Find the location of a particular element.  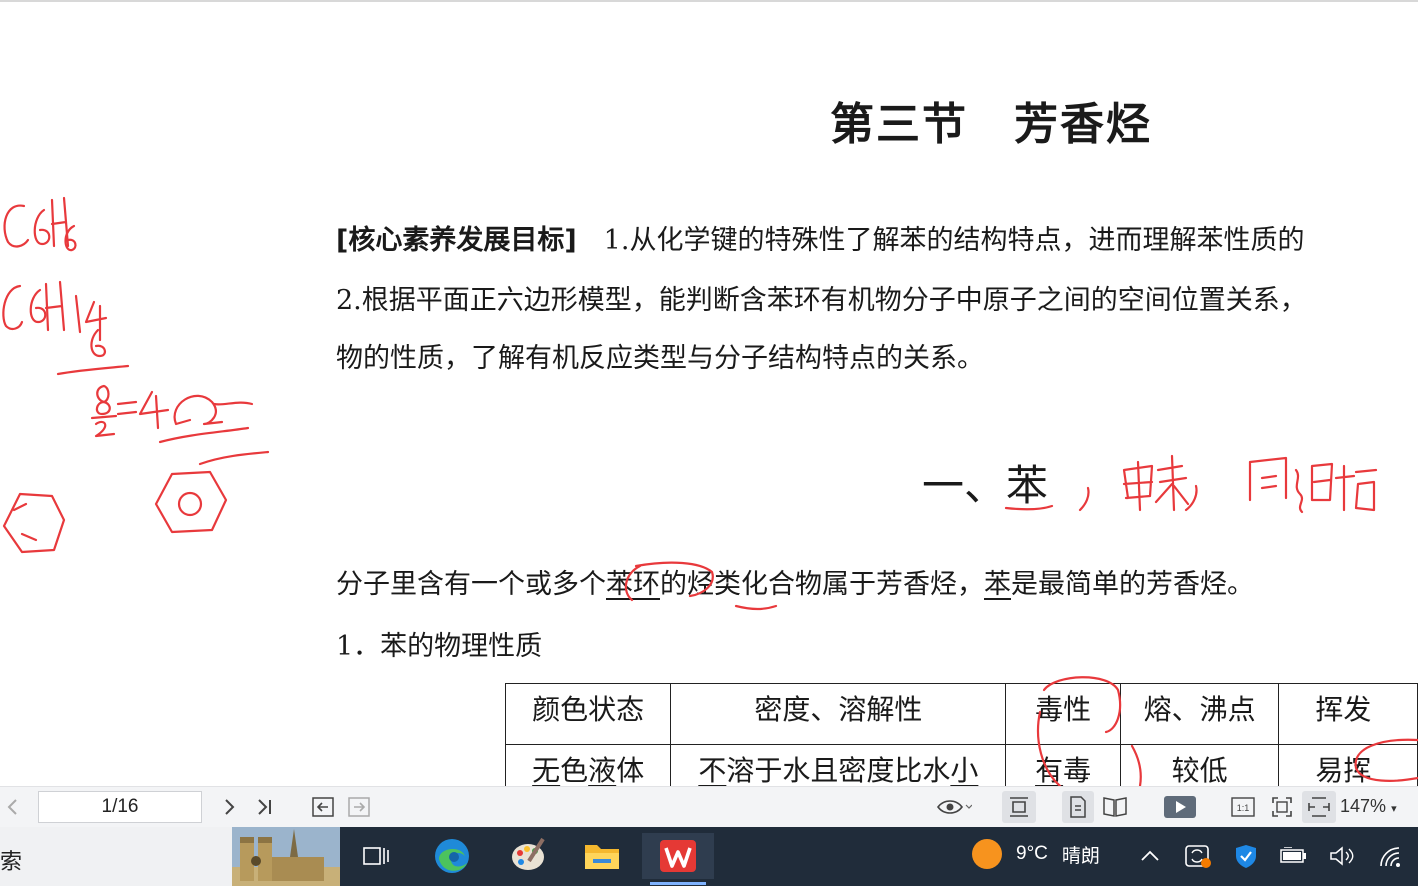

single-page-icon is located at coordinates (1078, 807).